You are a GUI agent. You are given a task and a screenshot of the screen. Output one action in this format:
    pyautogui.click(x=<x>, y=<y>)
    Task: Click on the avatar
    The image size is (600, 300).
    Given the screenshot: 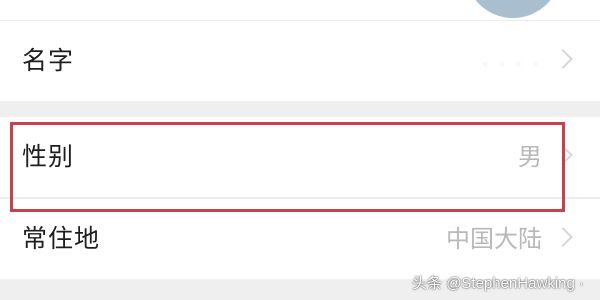 What is the action you would take?
    pyautogui.click(x=513, y=9)
    